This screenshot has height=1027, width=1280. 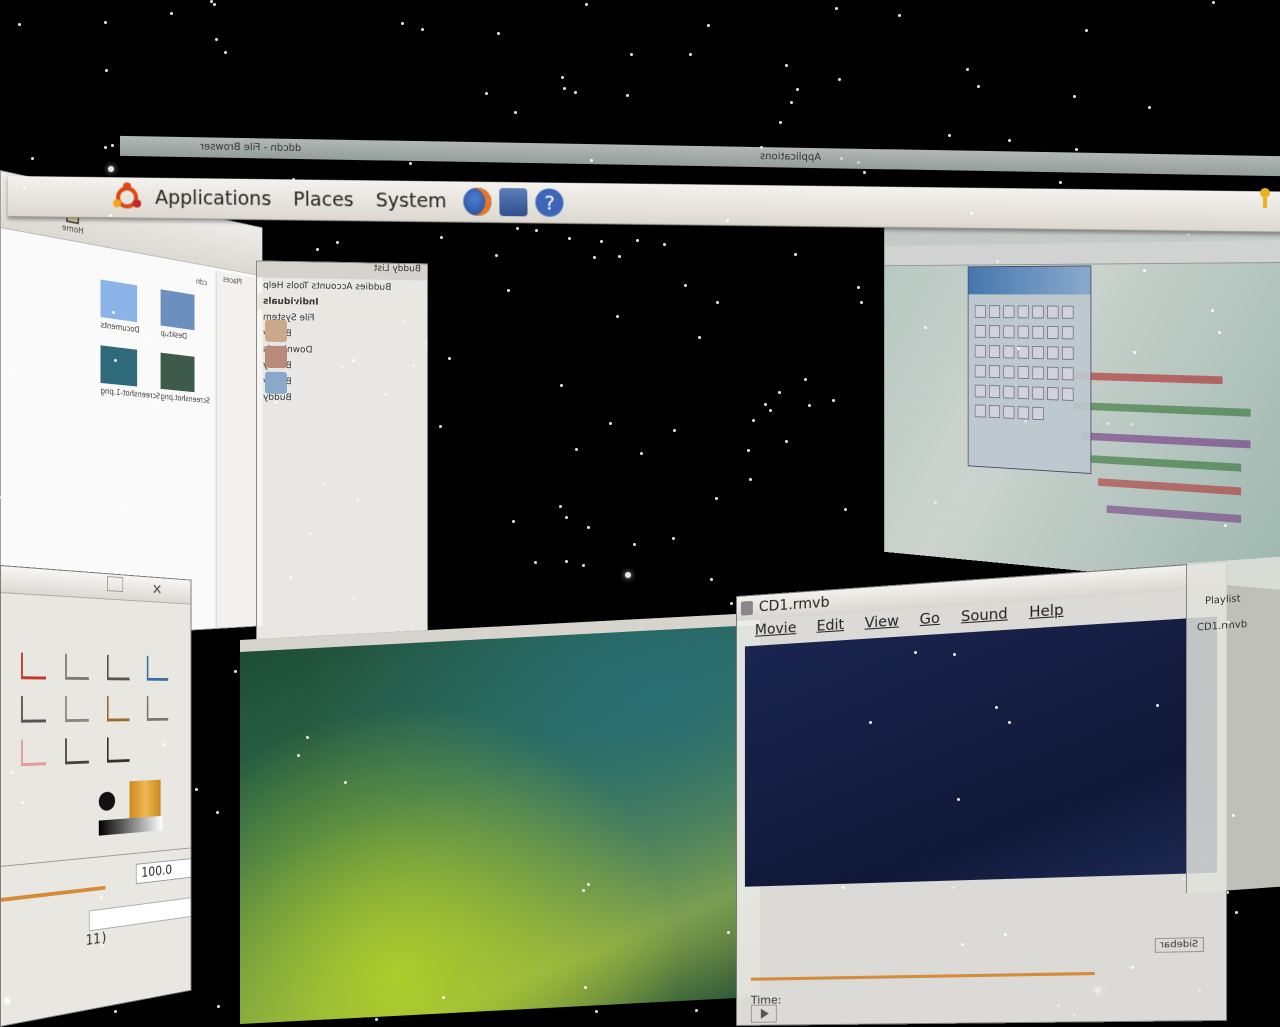 What do you see at coordinates (550, 202) in the screenshot?
I see `help-icon: ?` at bounding box center [550, 202].